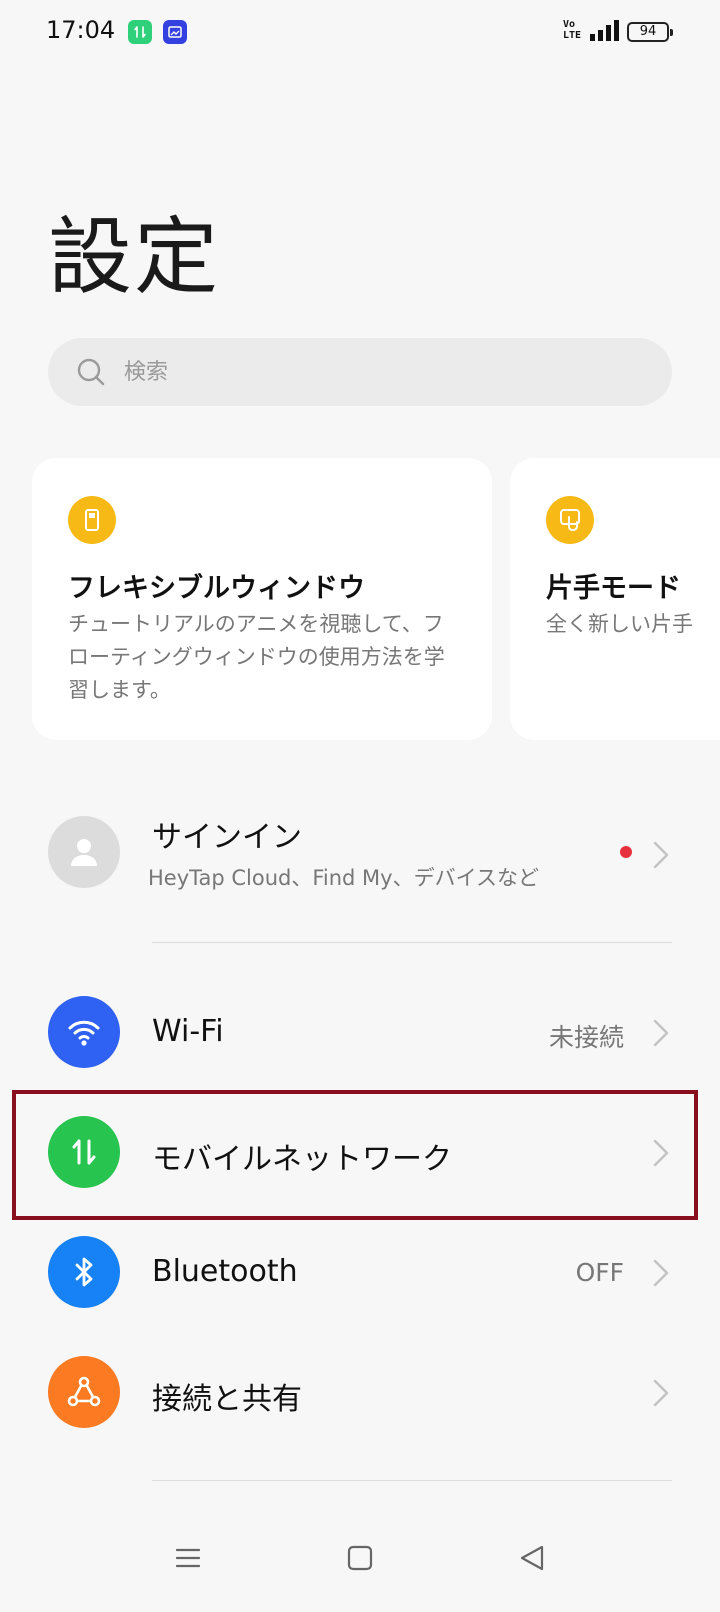  I want to click on status-bar: 17:04 Vo LTE 94, so click(360, 33).